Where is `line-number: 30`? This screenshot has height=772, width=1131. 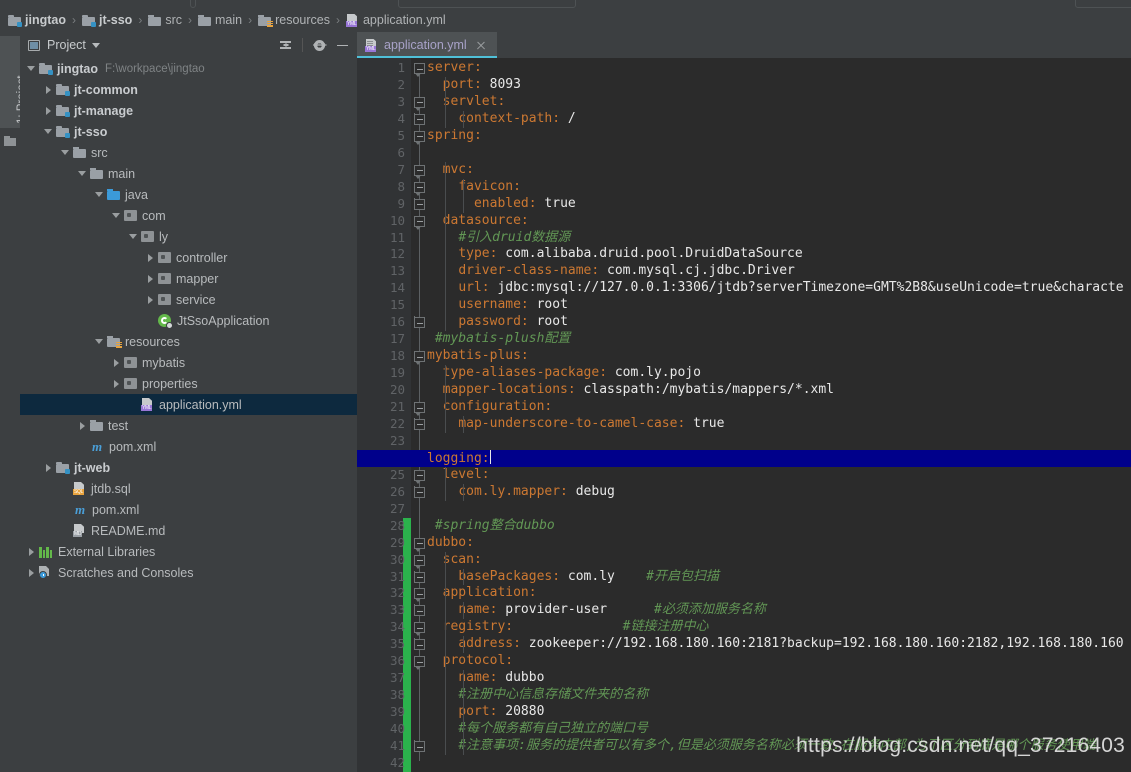
line-number: 30 is located at coordinates (383, 560).